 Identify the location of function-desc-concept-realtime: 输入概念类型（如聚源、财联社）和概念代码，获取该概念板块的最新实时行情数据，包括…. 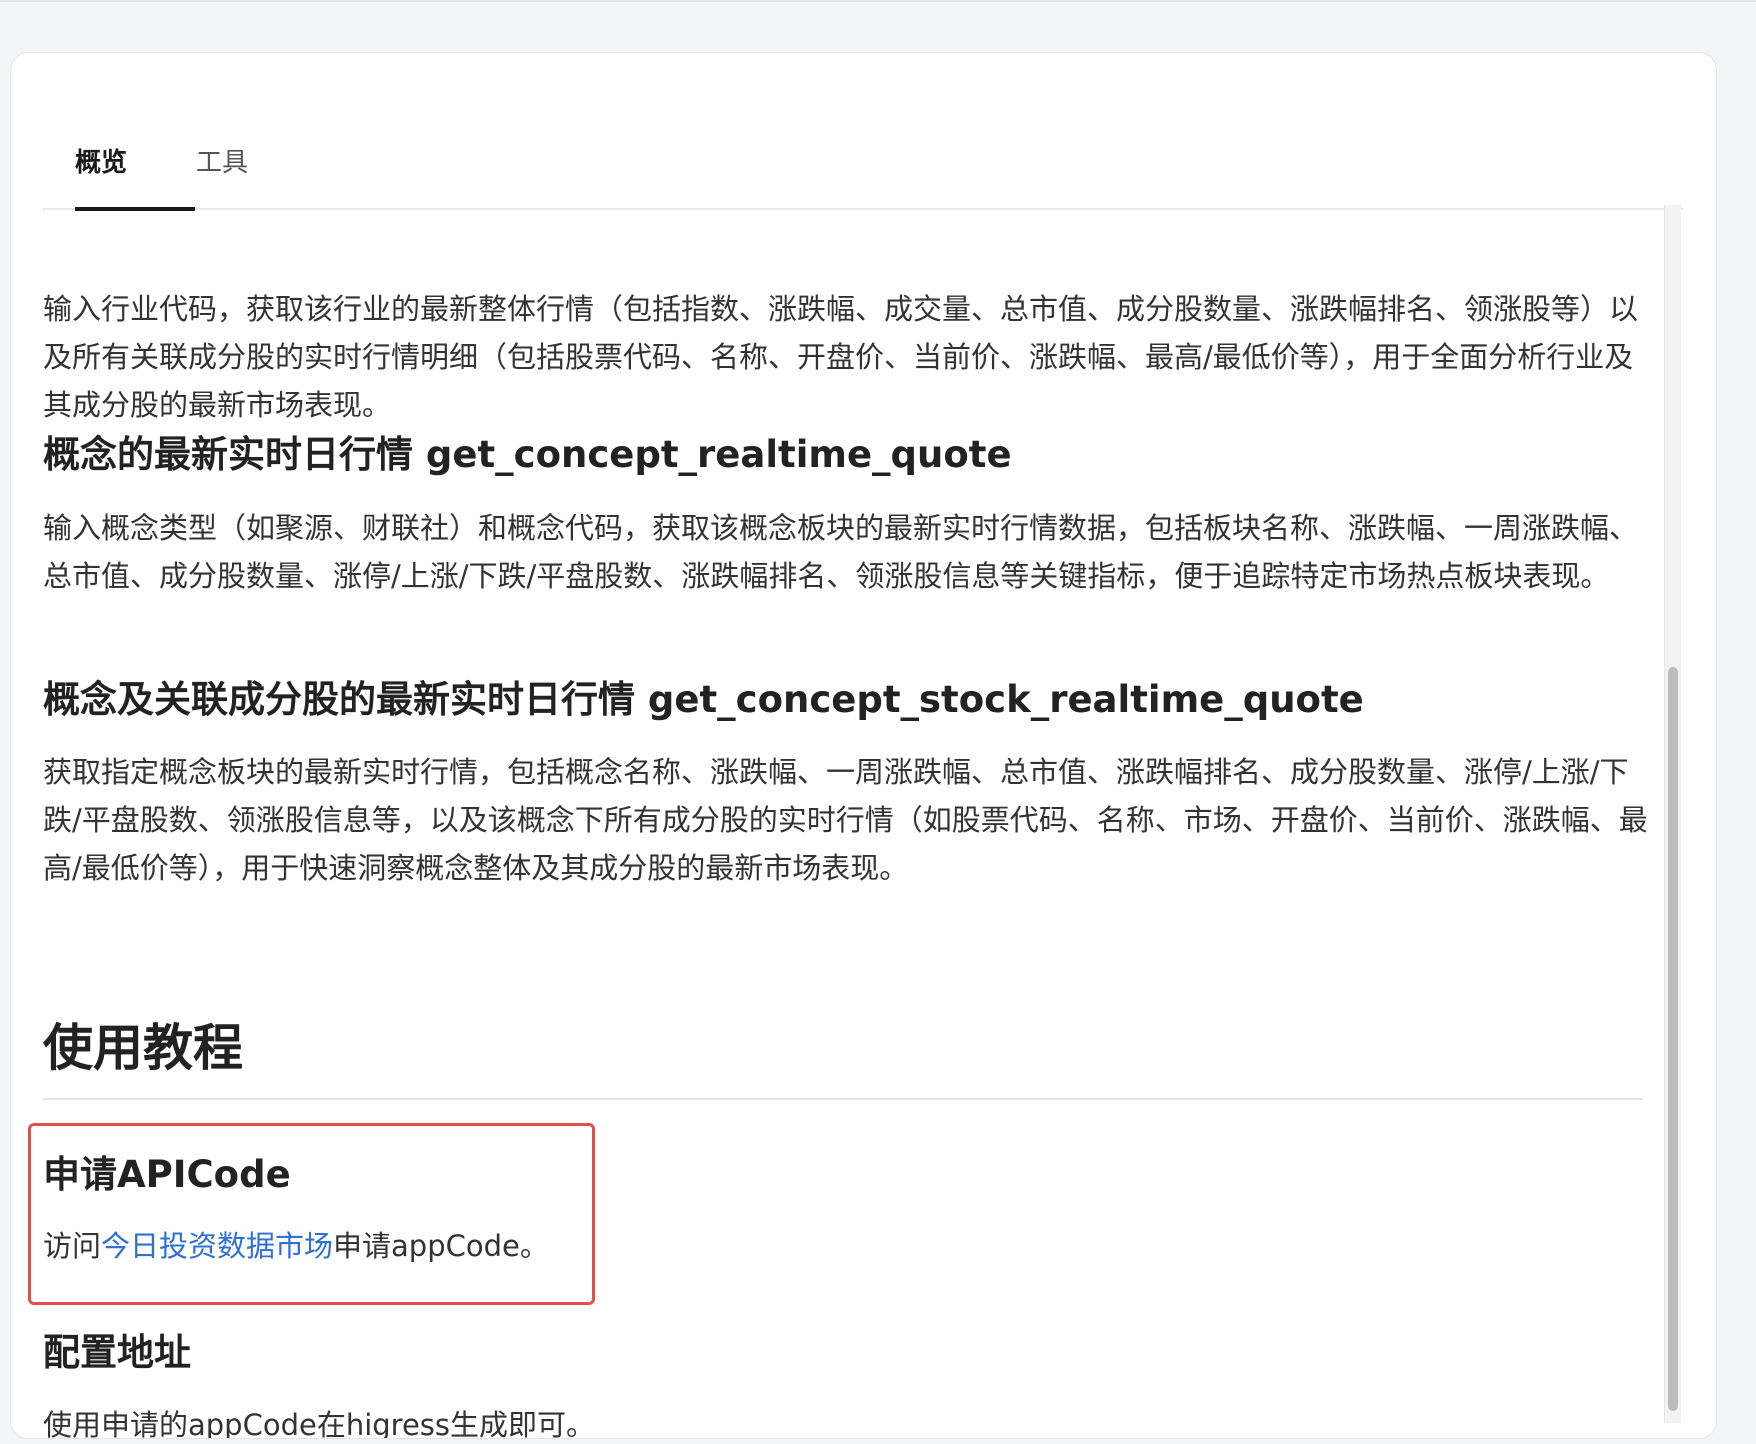
(841, 552).